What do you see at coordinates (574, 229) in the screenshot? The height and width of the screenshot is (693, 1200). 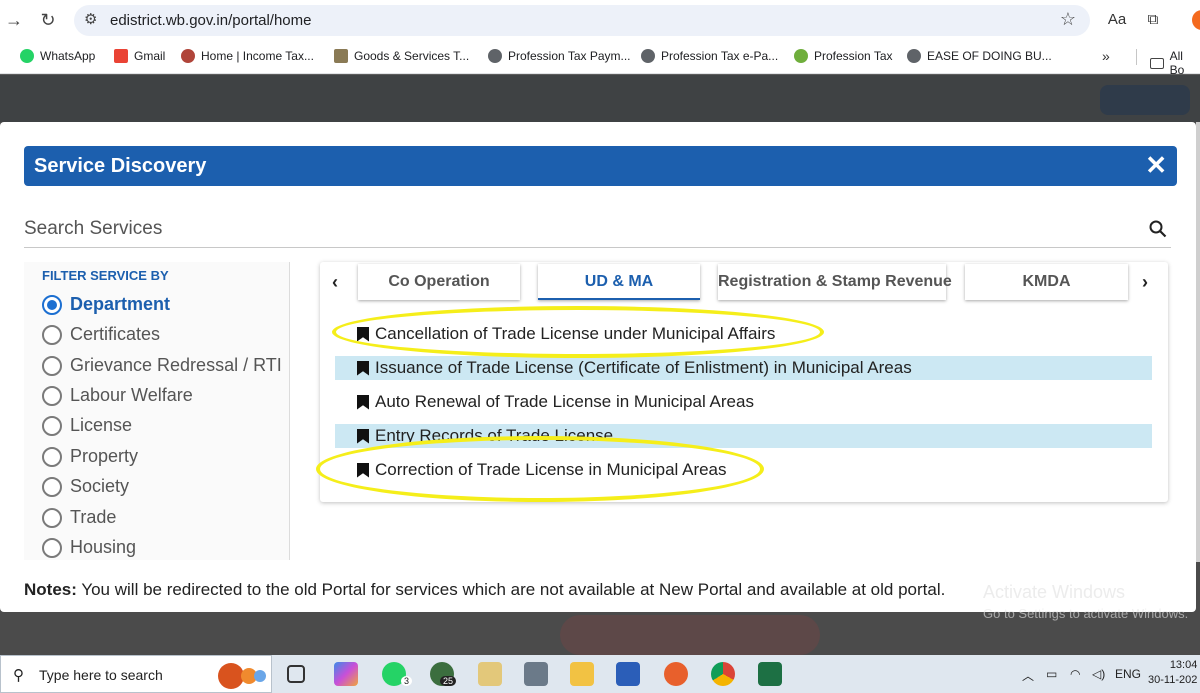 I see `search-input` at bounding box center [574, 229].